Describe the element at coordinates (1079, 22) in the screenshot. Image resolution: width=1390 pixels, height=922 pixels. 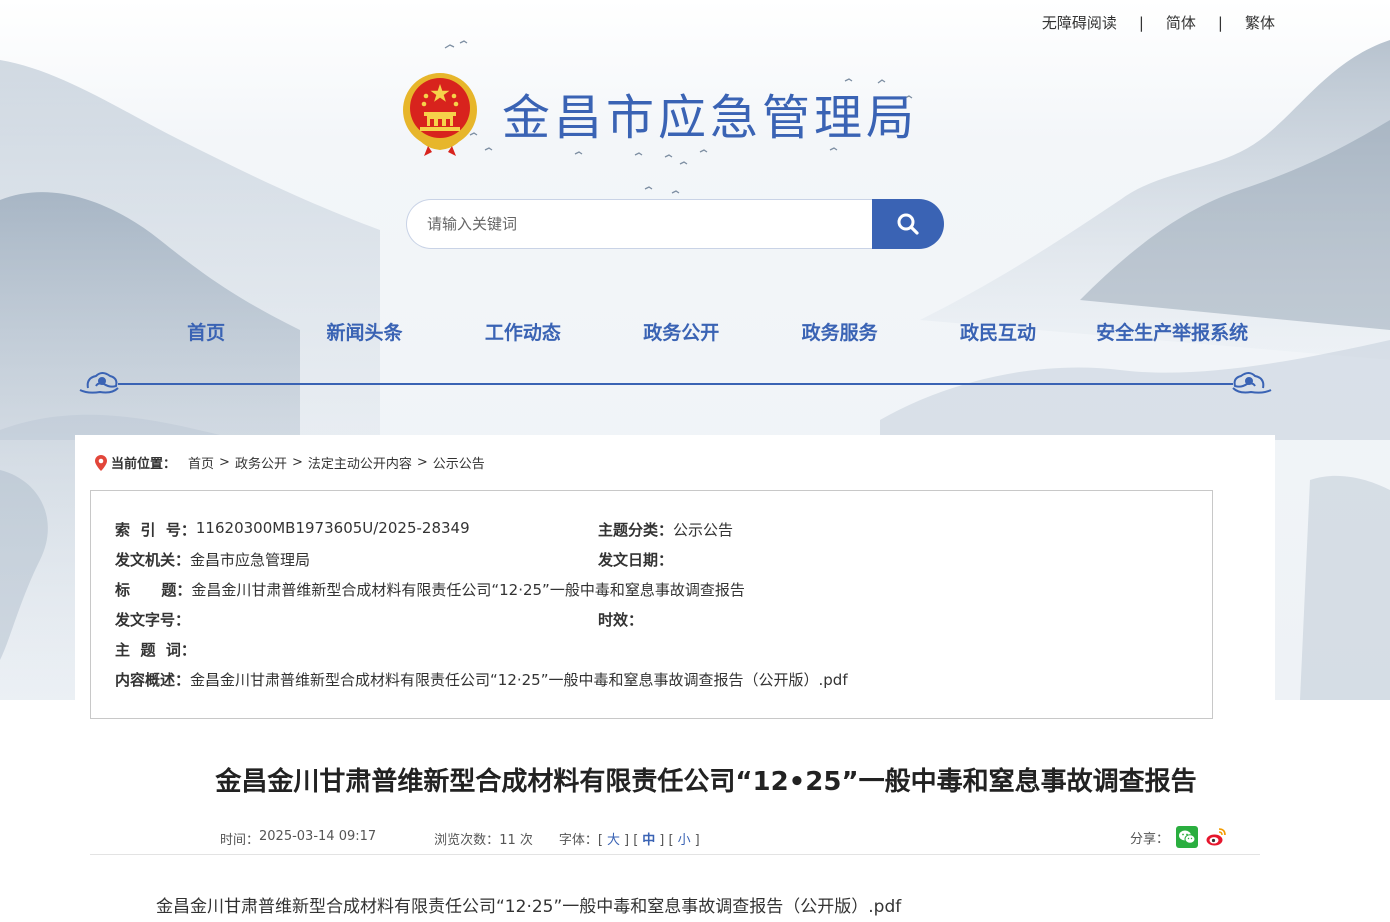
I see `accessible-reading-link: 无障碍阅读` at that location.